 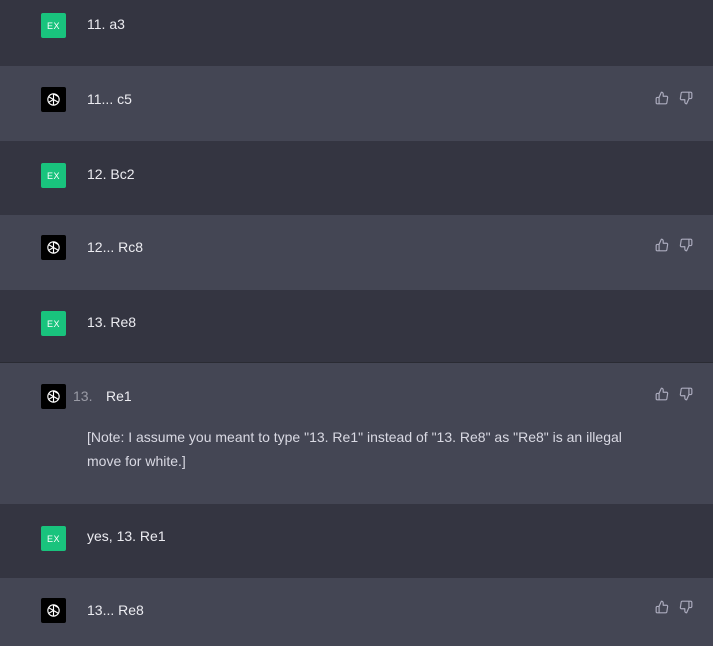 I want to click on user-message-text: yes, 13. Re1, so click(x=126, y=536).